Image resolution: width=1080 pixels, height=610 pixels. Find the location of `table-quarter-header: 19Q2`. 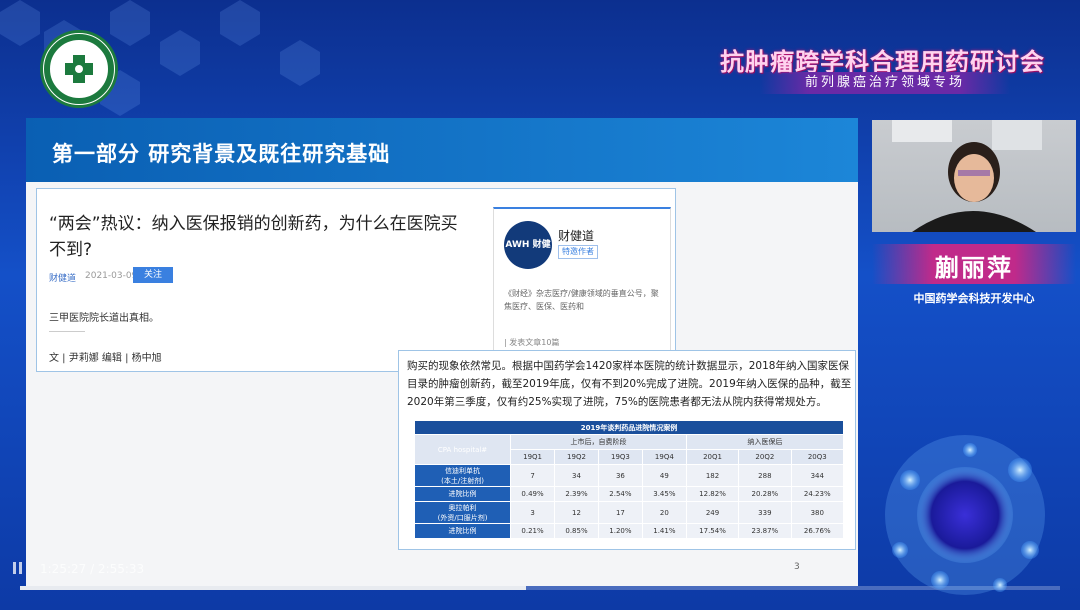

table-quarter-header: 19Q2 is located at coordinates (576, 457).